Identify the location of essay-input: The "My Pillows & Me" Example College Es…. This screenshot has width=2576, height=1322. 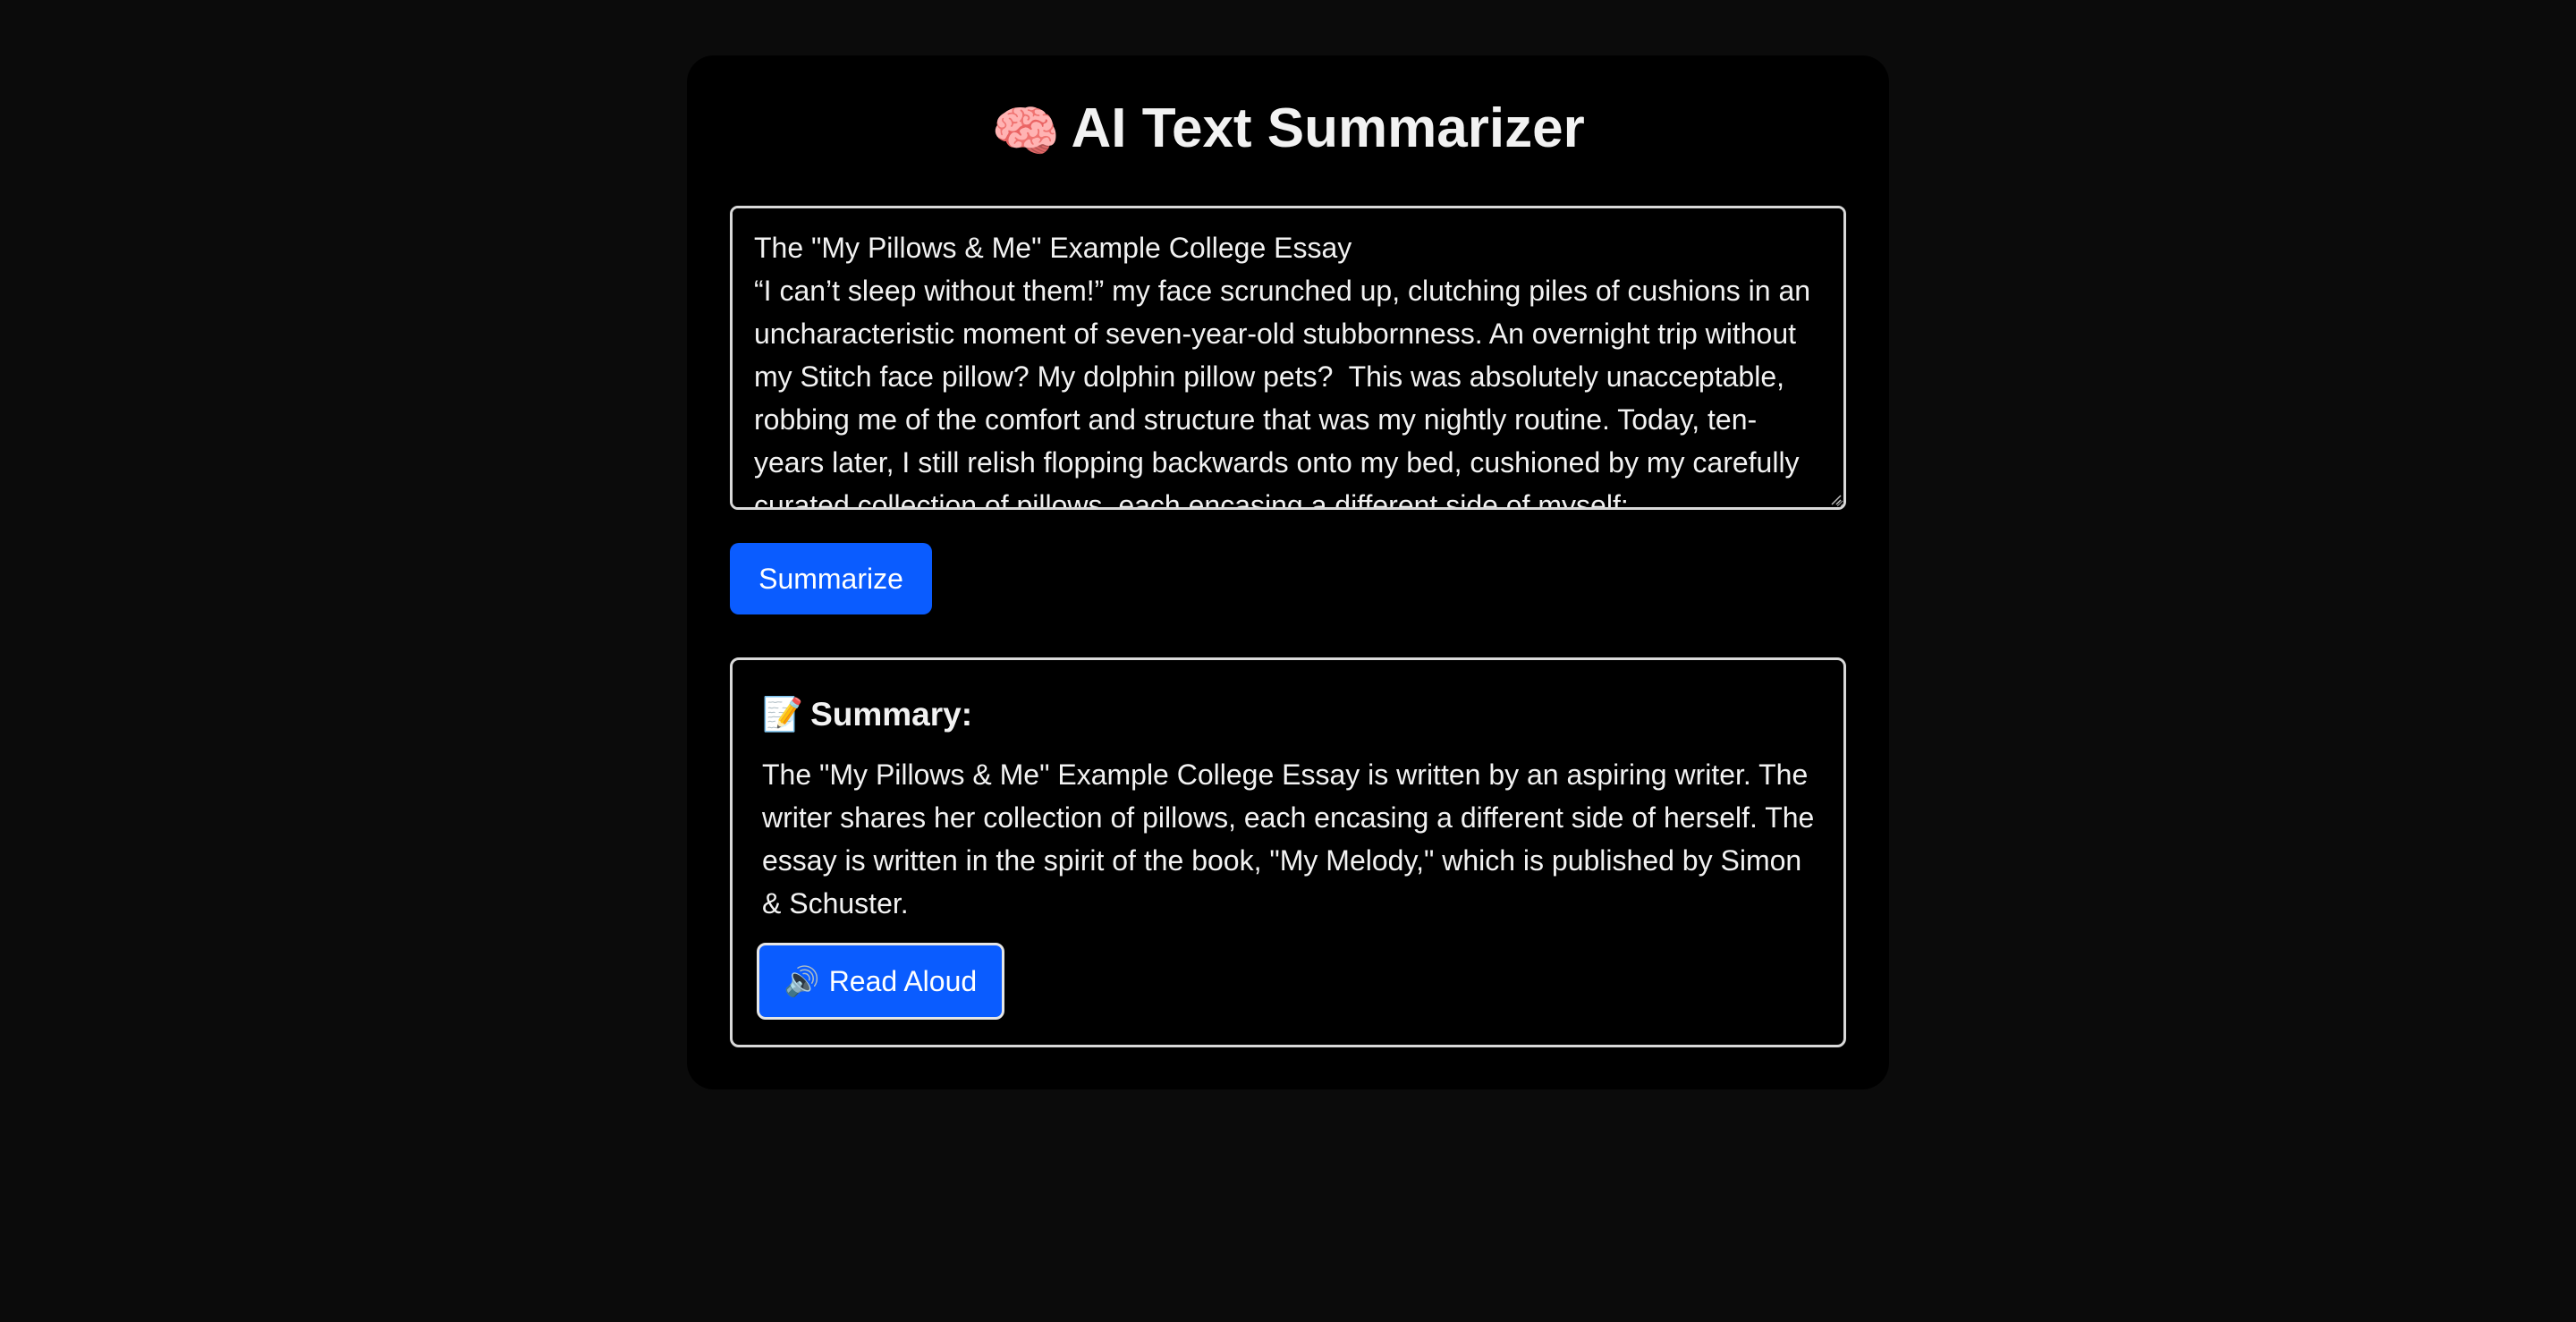
(1288, 358).